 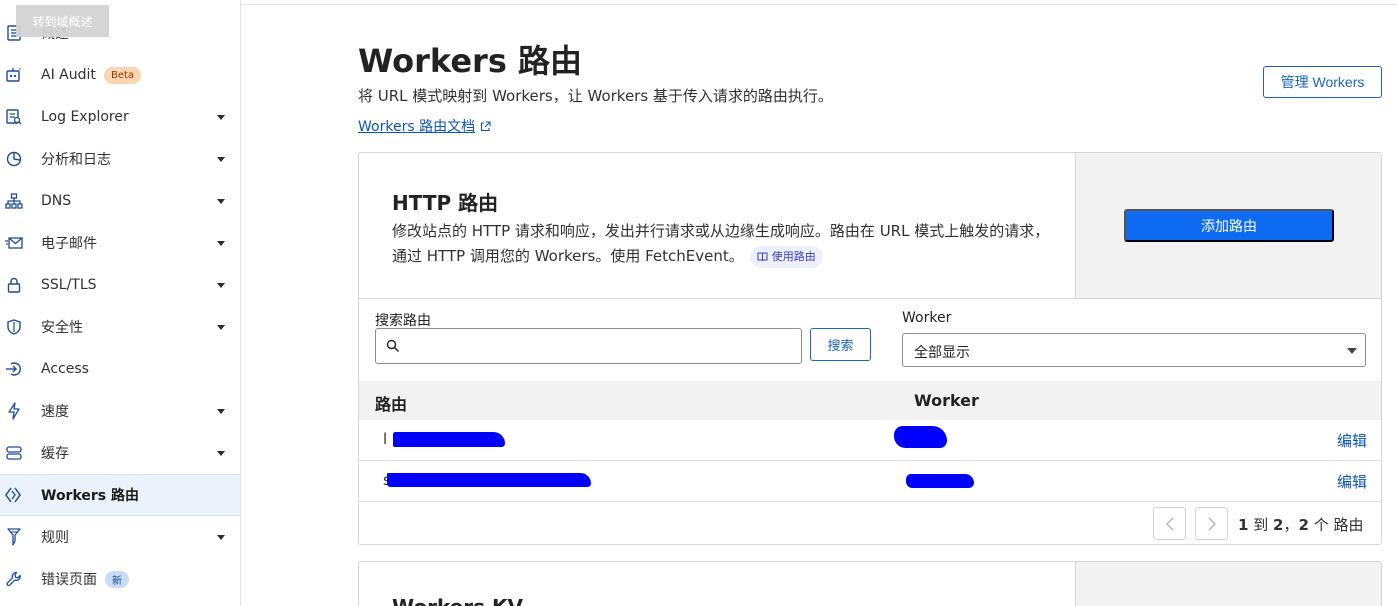 I want to click on sidebar-item-ssl-tls: SSL/TLS, so click(x=120, y=285).